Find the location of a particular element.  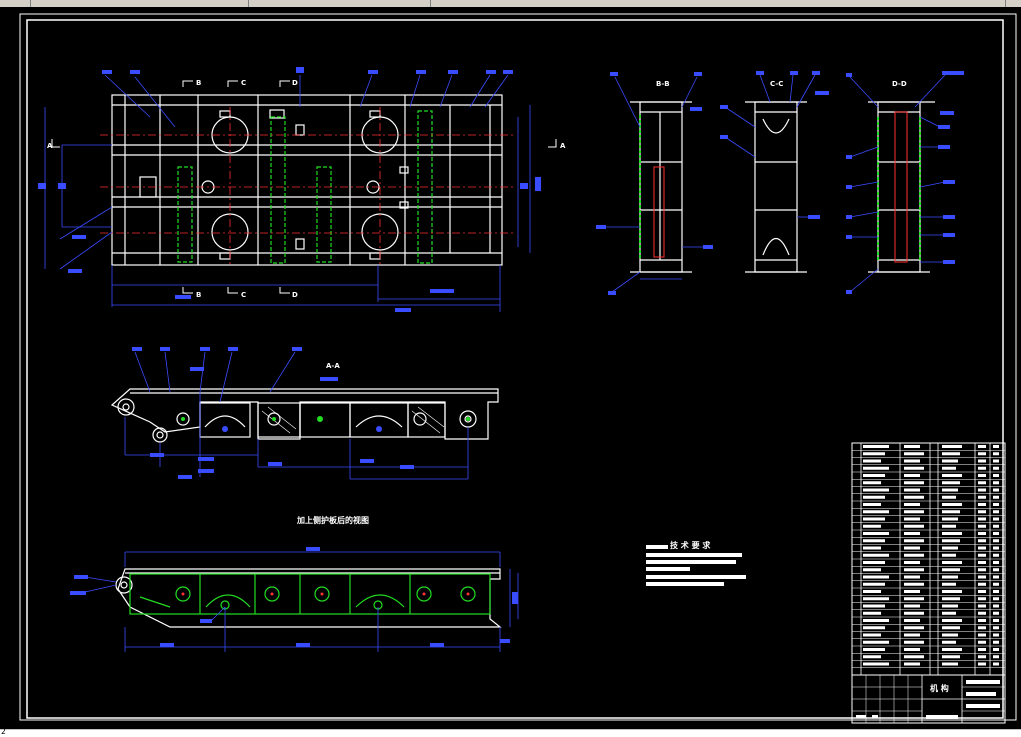

section-label-a-left: A is located at coordinates (50, 146).